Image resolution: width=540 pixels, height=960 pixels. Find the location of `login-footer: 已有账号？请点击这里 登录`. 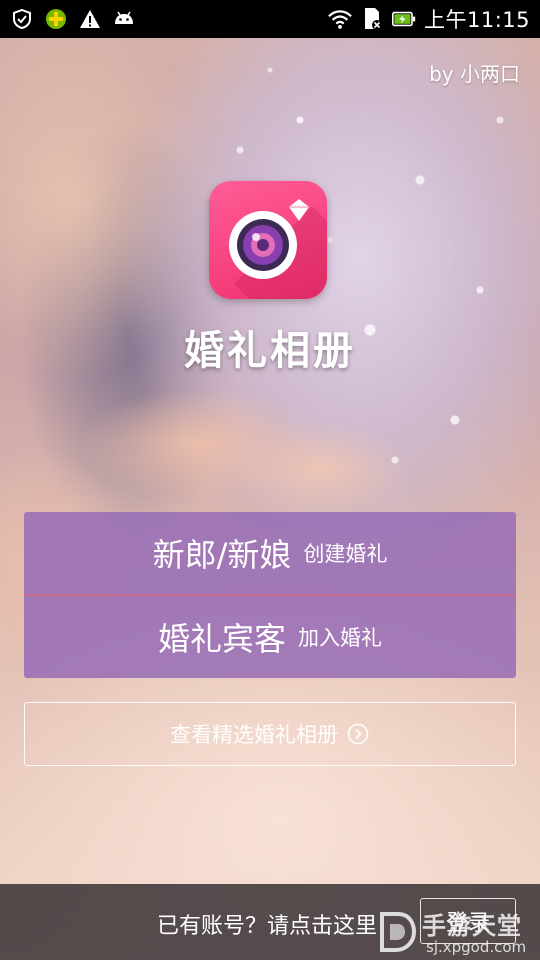

login-footer: 已有账号？请点击这里 登录 is located at coordinates (270, 922).